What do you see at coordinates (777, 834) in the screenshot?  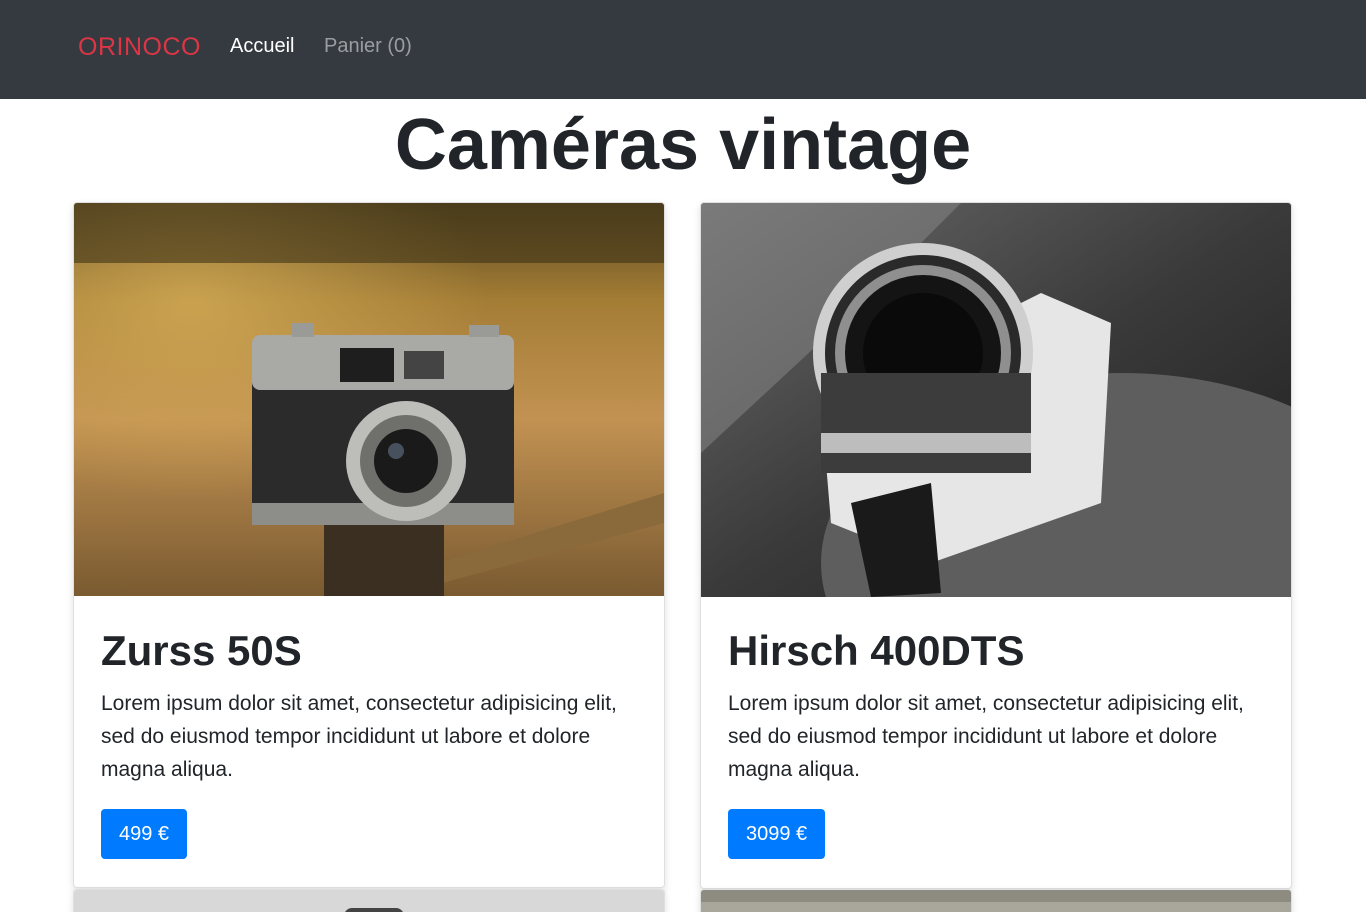 I see `price-button: 3099 €` at bounding box center [777, 834].